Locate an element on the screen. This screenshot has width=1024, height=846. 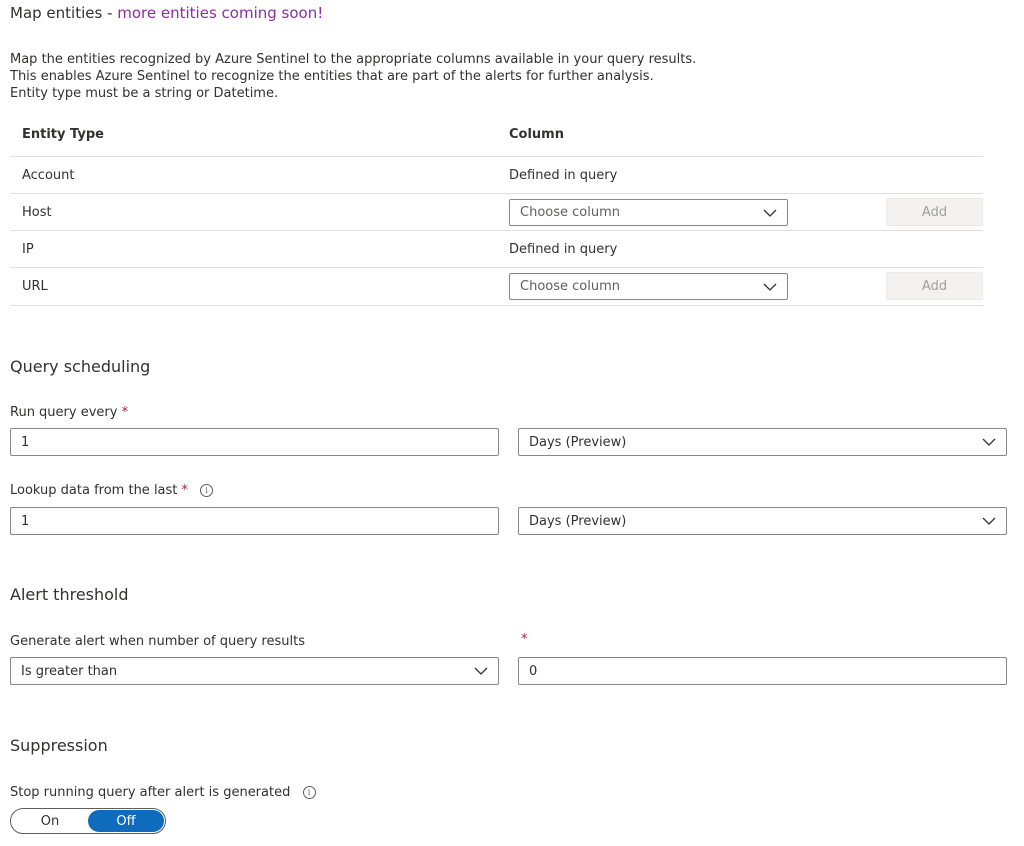
column-value-account: Defined in query is located at coordinates (563, 175).